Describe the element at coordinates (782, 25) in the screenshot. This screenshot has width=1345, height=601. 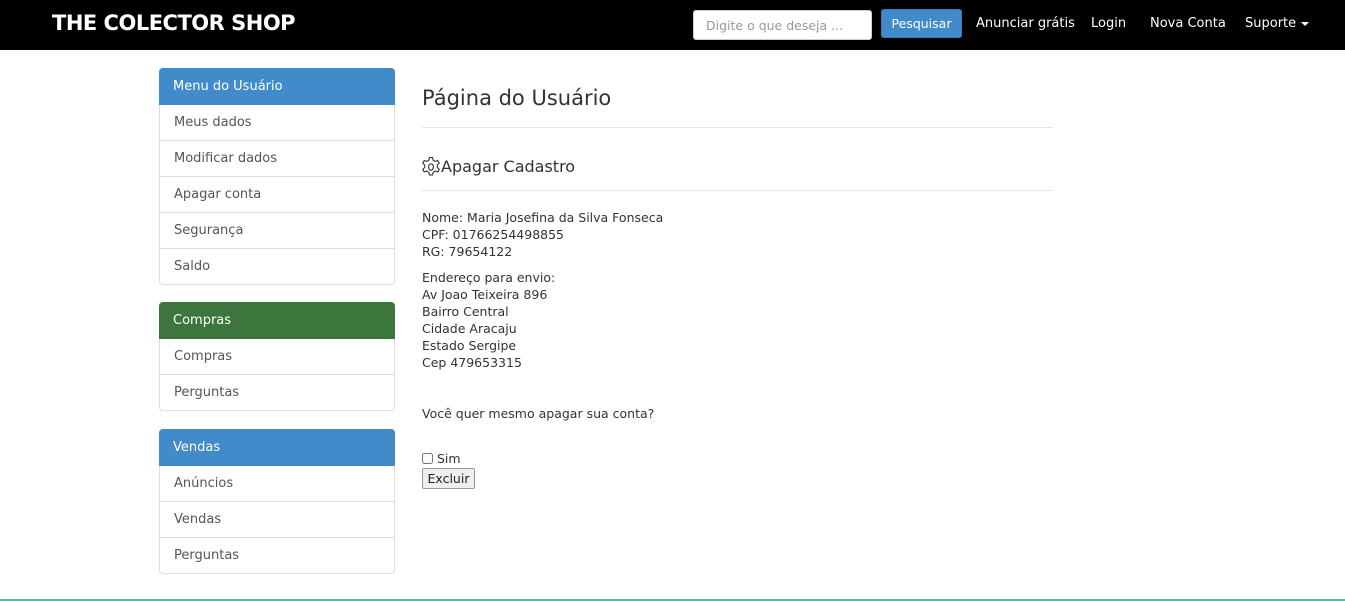
I see `search-input` at that location.